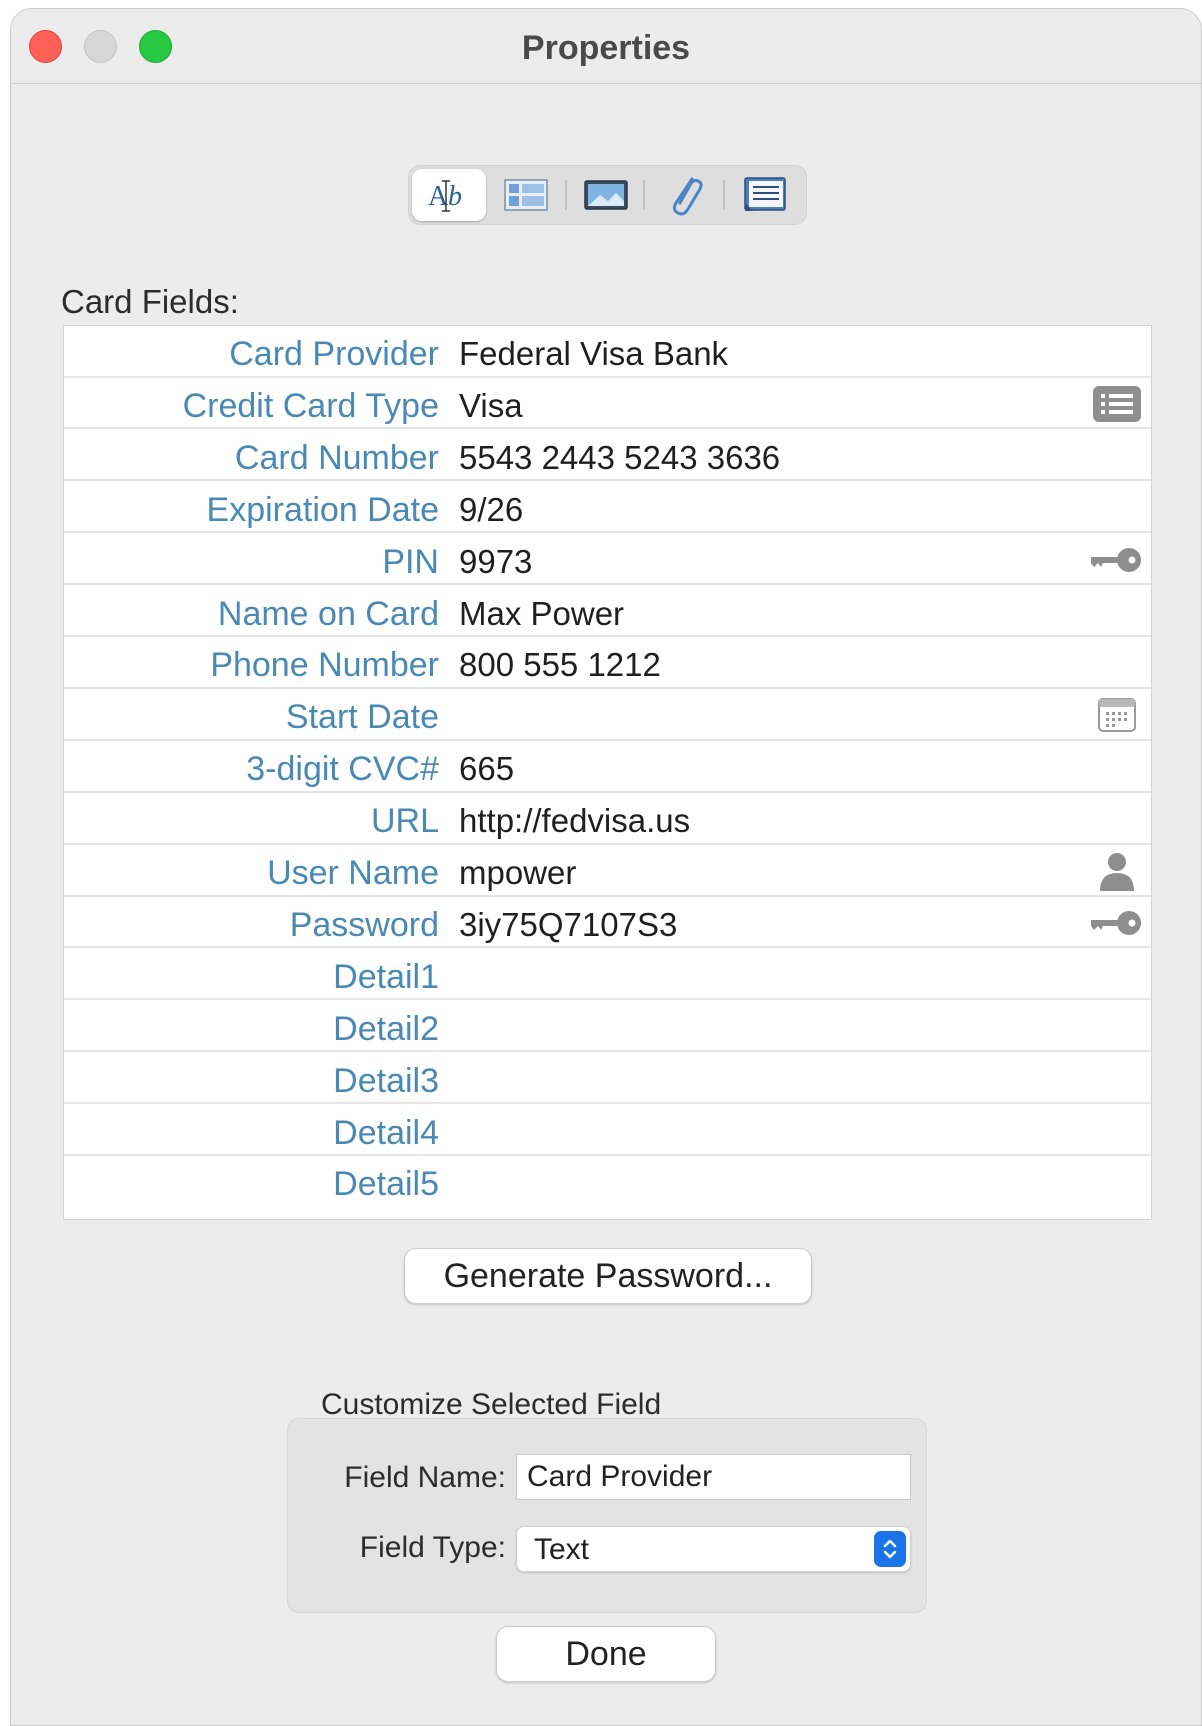 Image resolution: width=1202 pixels, height=1726 pixels. I want to click on svg-text: b, so click(455, 196).